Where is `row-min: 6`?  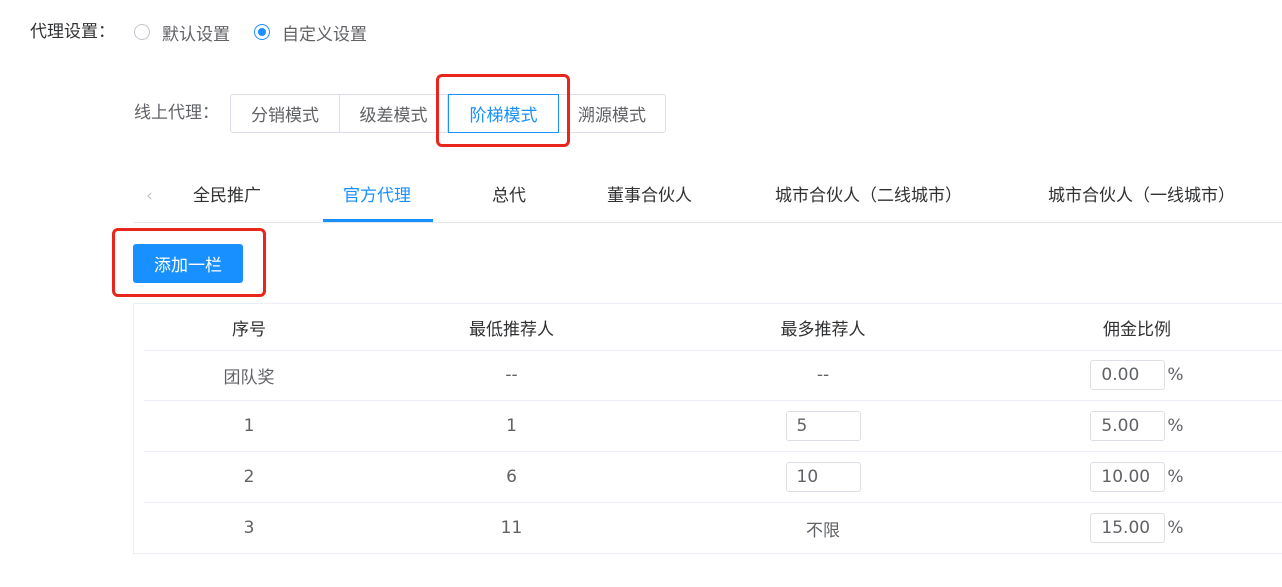
row-min: 6 is located at coordinates (511, 477).